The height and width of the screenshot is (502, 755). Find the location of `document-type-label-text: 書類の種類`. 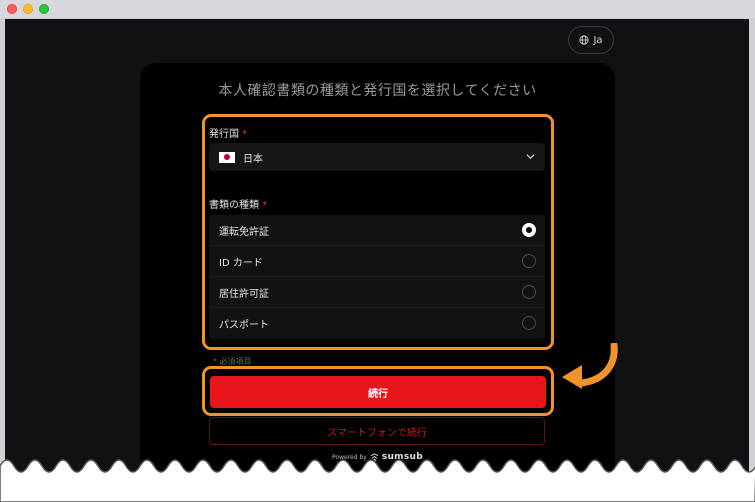

document-type-label-text: 書類の種類 is located at coordinates (234, 205).